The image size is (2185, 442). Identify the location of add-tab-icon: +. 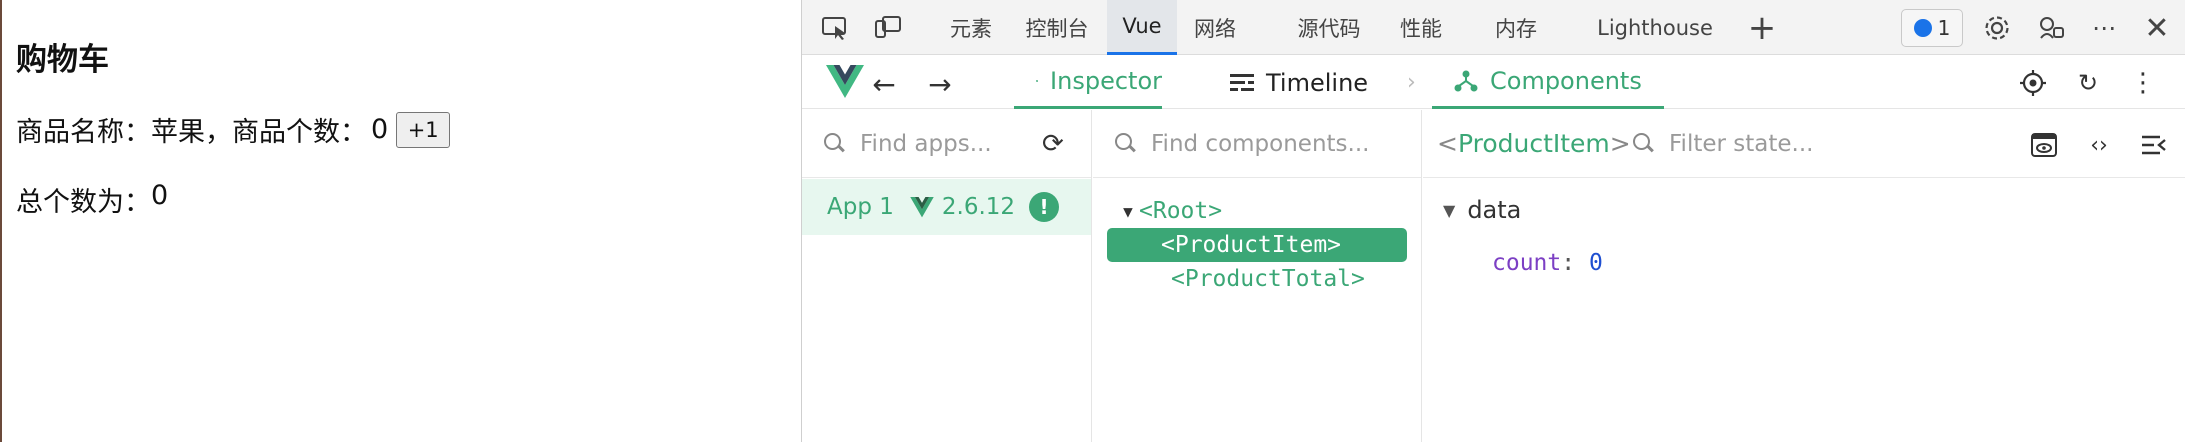
(1762, 28).